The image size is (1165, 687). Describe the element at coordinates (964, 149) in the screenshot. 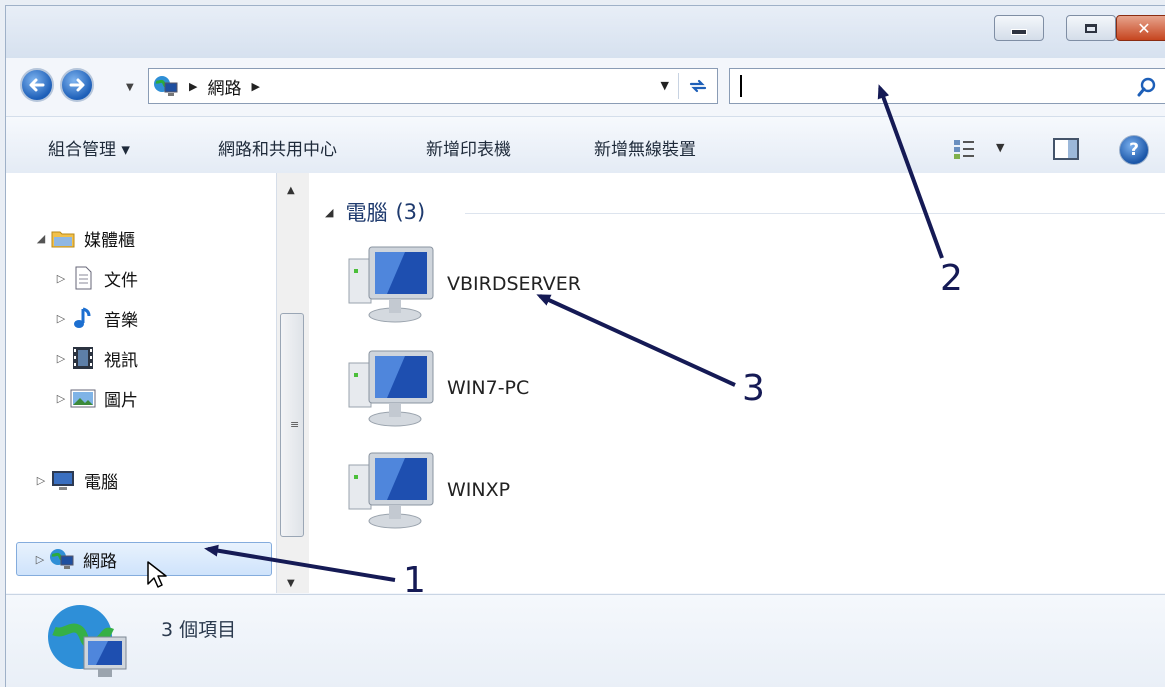

I see `change-view-icon` at that location.